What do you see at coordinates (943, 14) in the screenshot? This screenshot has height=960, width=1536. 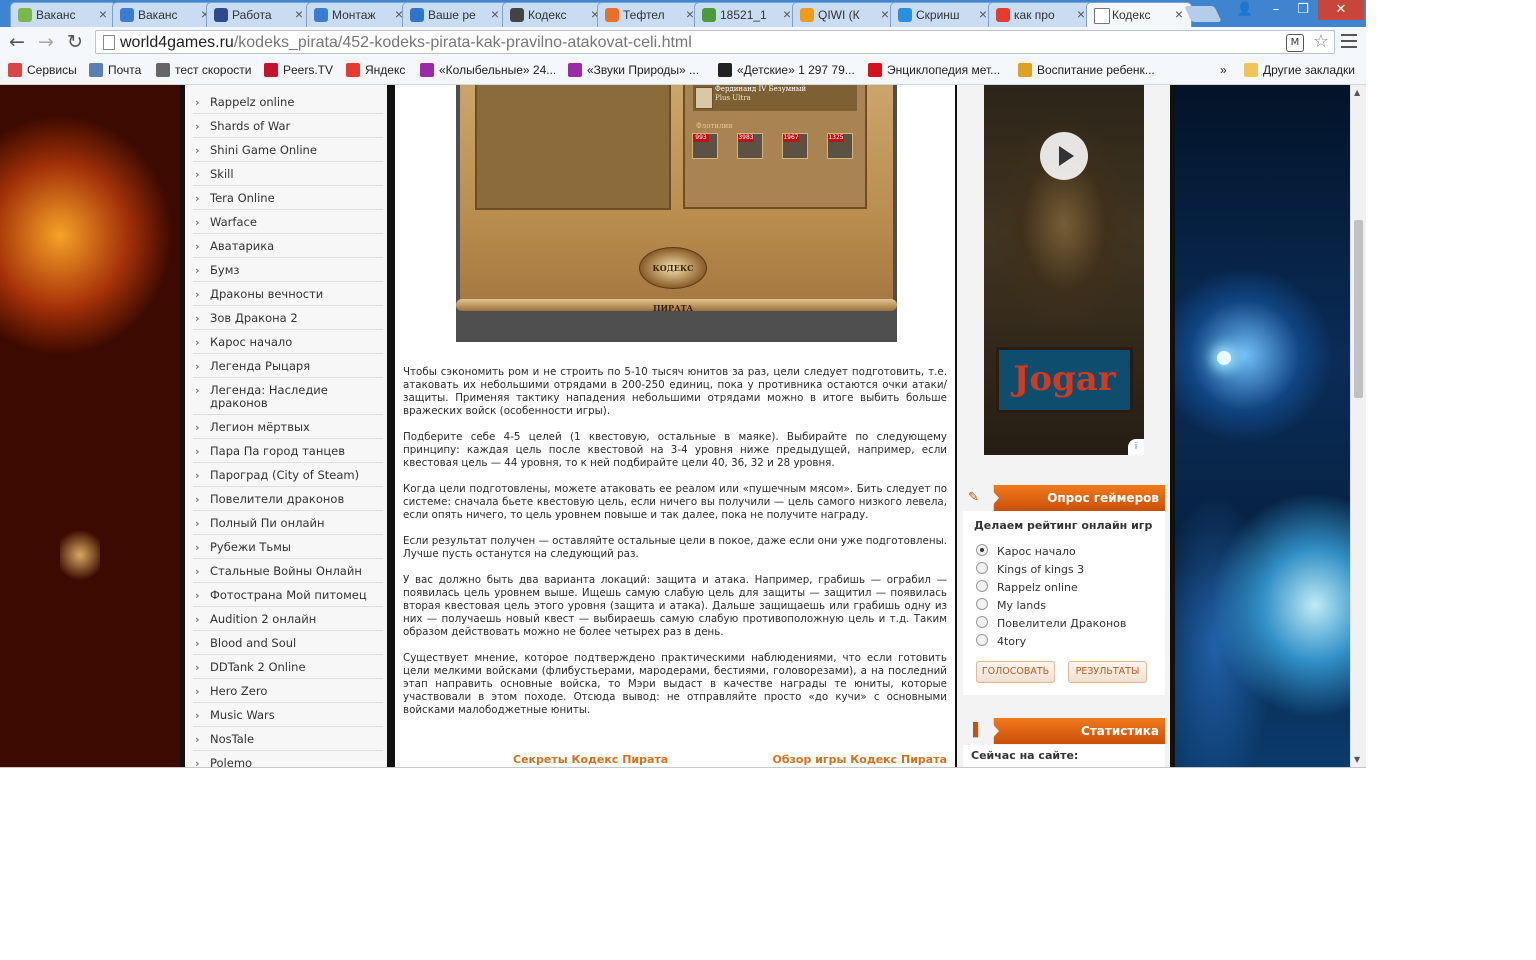 I see `tab-10: Скринш ×` at bounding box center [943, 14].